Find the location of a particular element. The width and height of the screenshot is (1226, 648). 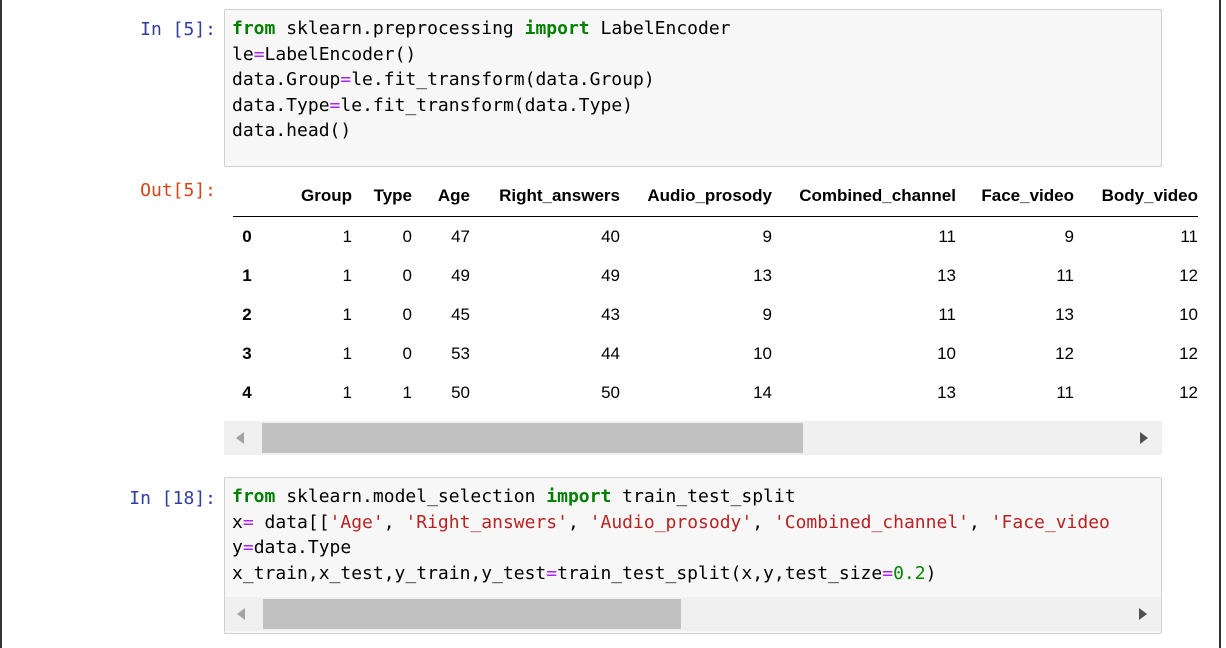

row-index: 4 is located at coordinates (247, 392).